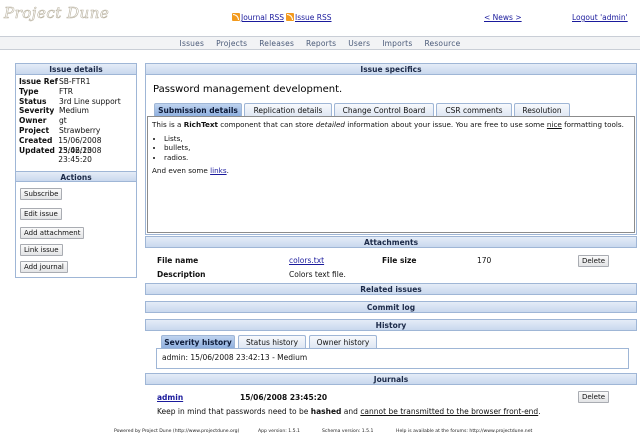  Describe the element at coordinates (190, 170) in the screenshot. I see `richtext-paragraph: And even some links.` at that location.